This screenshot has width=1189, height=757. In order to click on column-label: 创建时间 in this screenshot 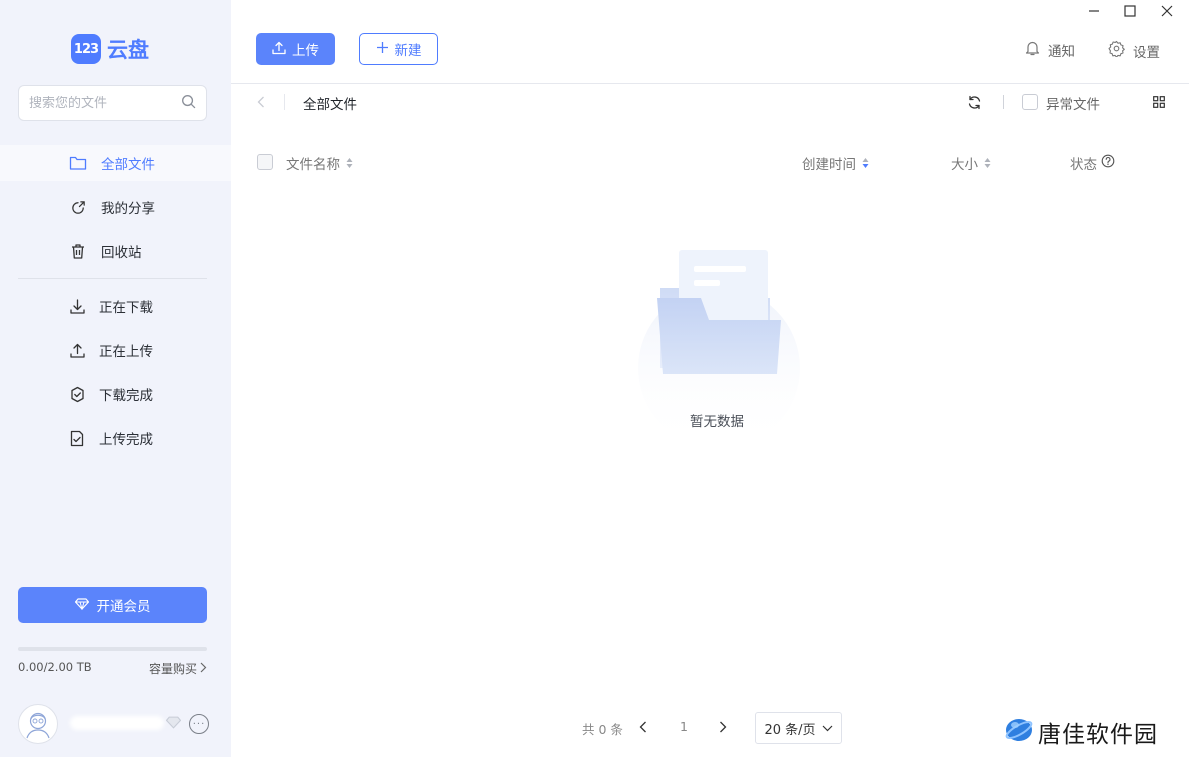, I will do `click(829, 165)`.